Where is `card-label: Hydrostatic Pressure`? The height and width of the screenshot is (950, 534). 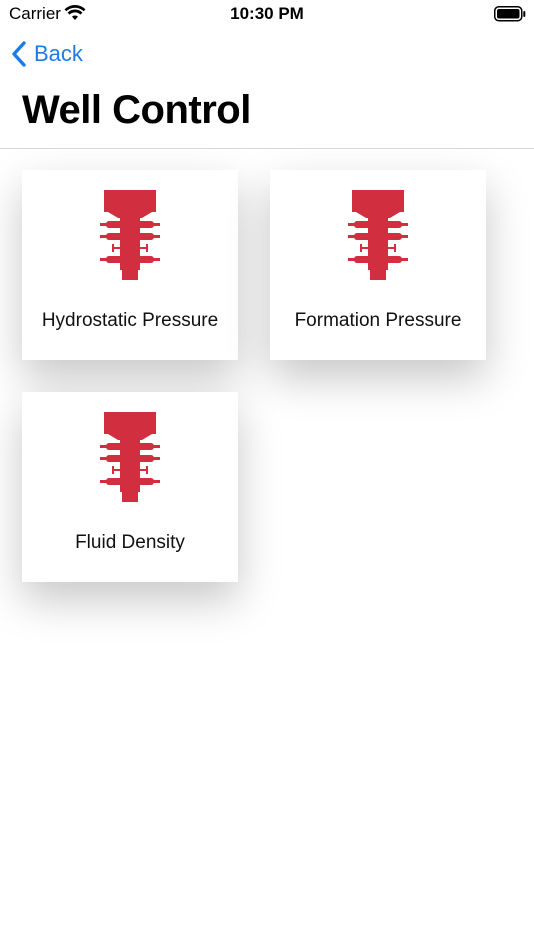
card-label: Hydrostatic Pressure is located at coordinates (130, 320).